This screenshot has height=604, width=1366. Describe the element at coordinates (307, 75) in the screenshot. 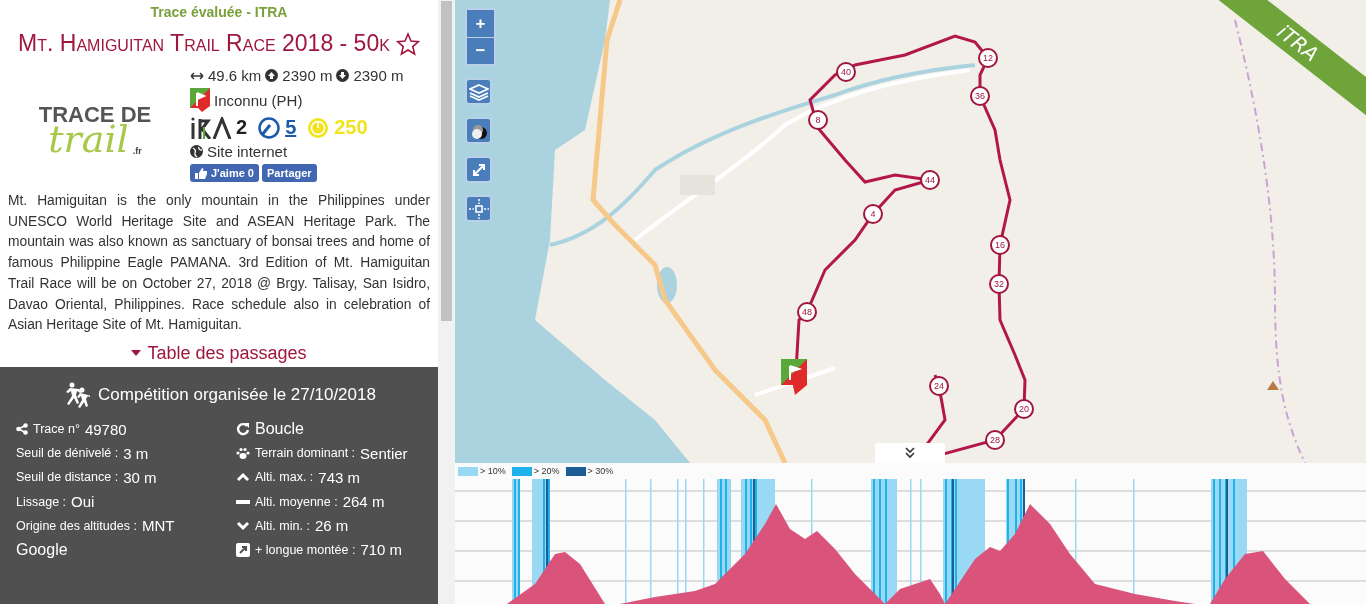

I see `ascent-value: 2390 m` at that location.